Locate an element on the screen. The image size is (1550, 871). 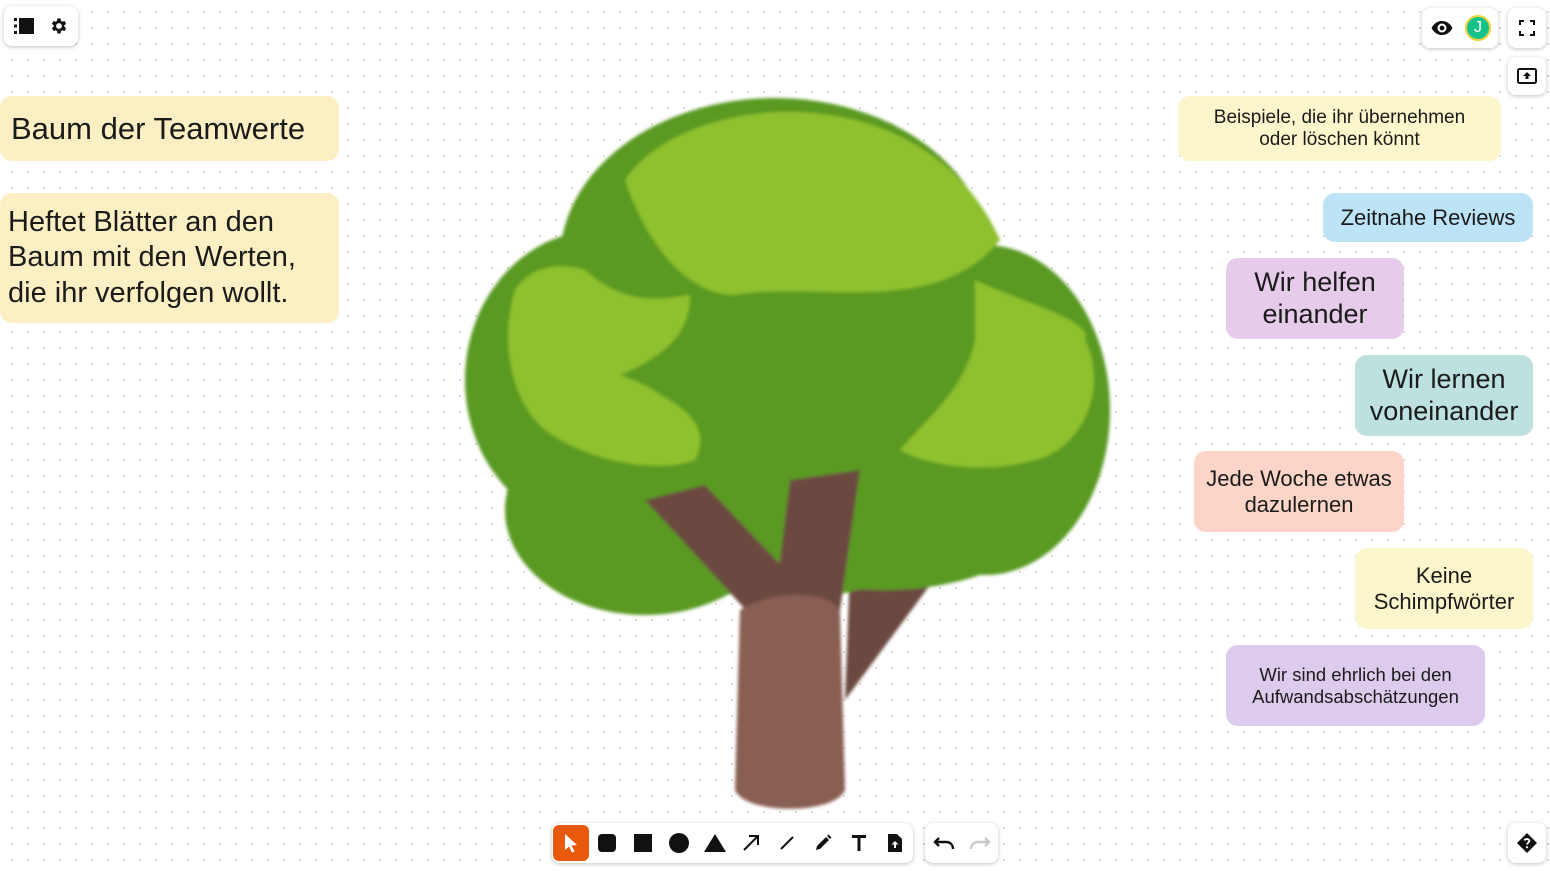
value-note-text: Jede Woche etwas dazulernen is located at coordinates (1299, 491).